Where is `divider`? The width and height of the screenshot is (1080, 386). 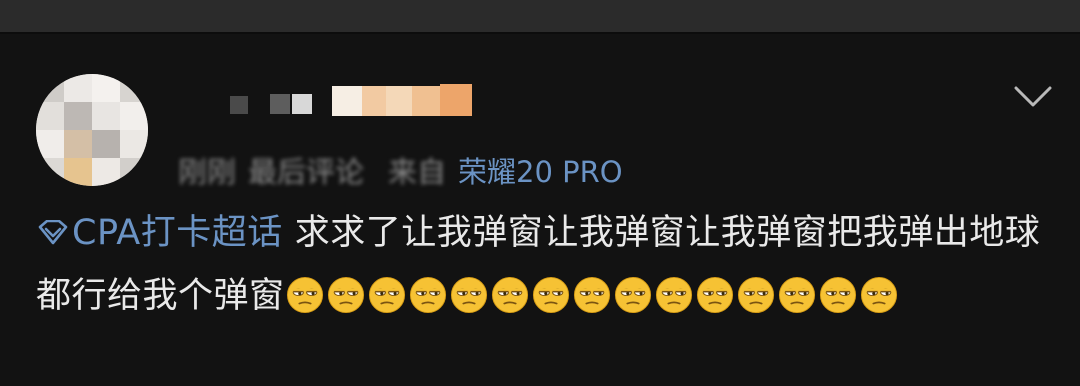
divider is located at coordinates (540, 33).